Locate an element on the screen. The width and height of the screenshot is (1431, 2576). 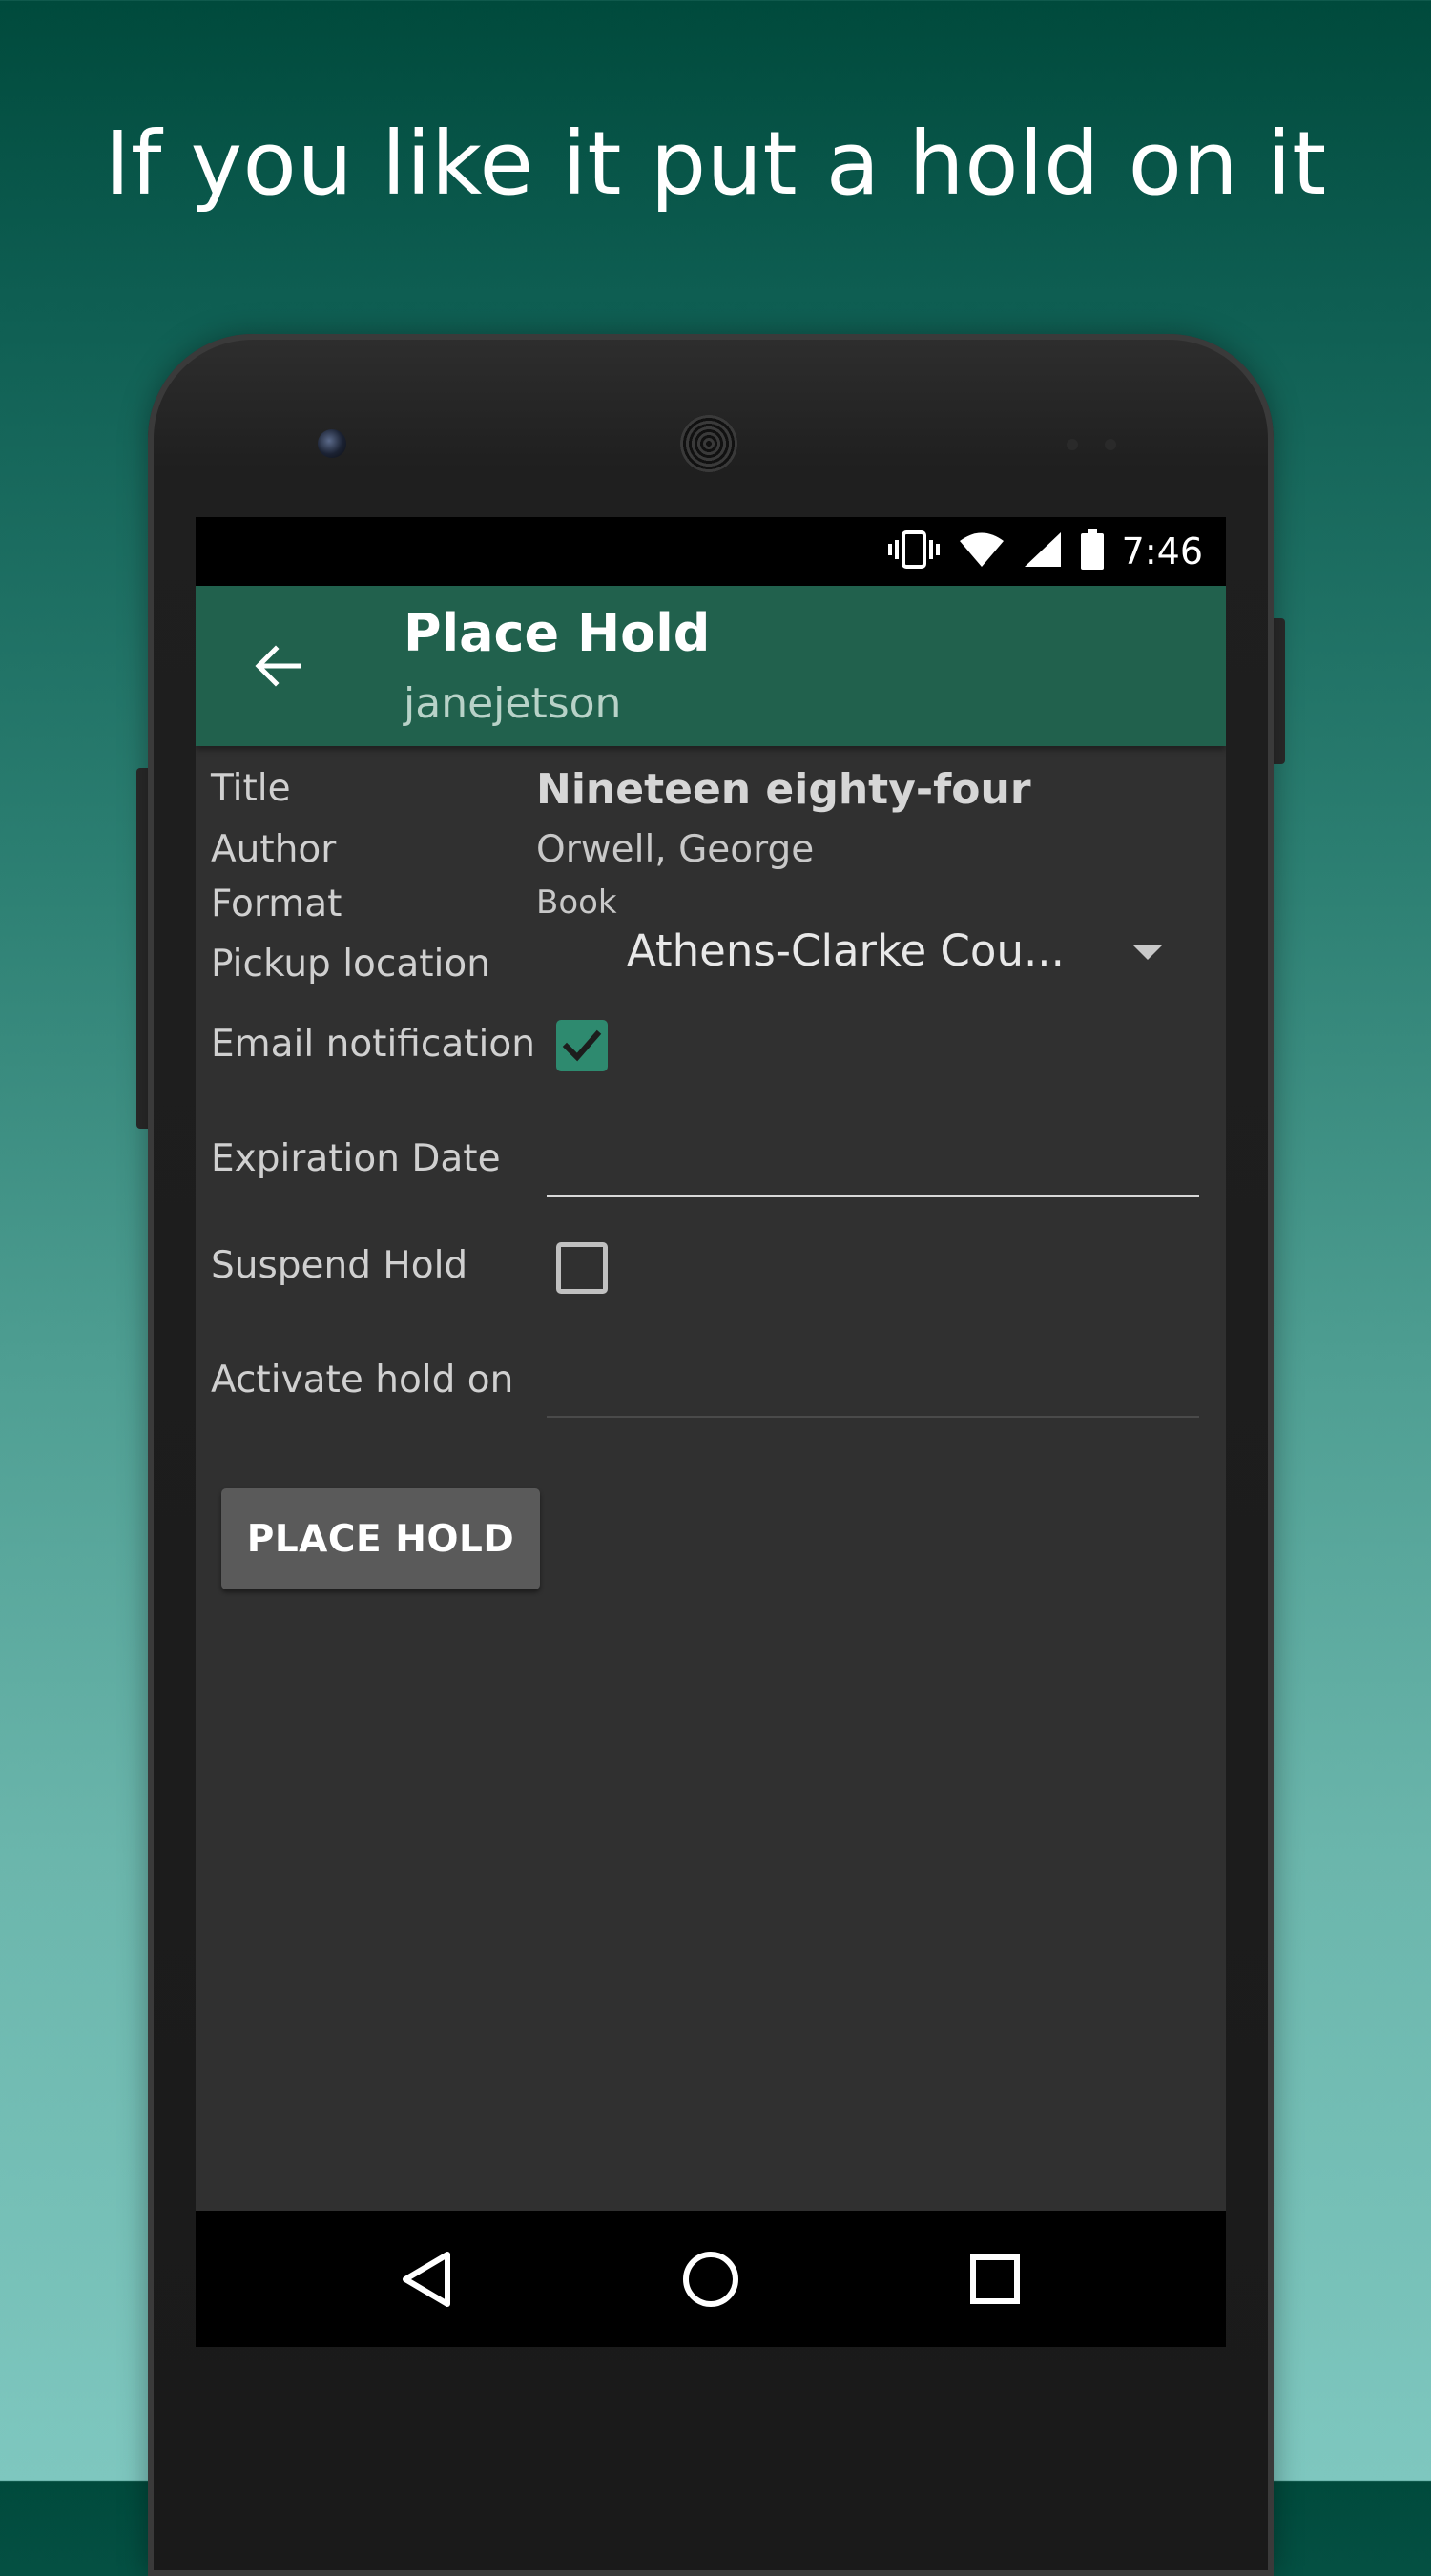
expiration-date-input is located at coordinates (873, 1167).